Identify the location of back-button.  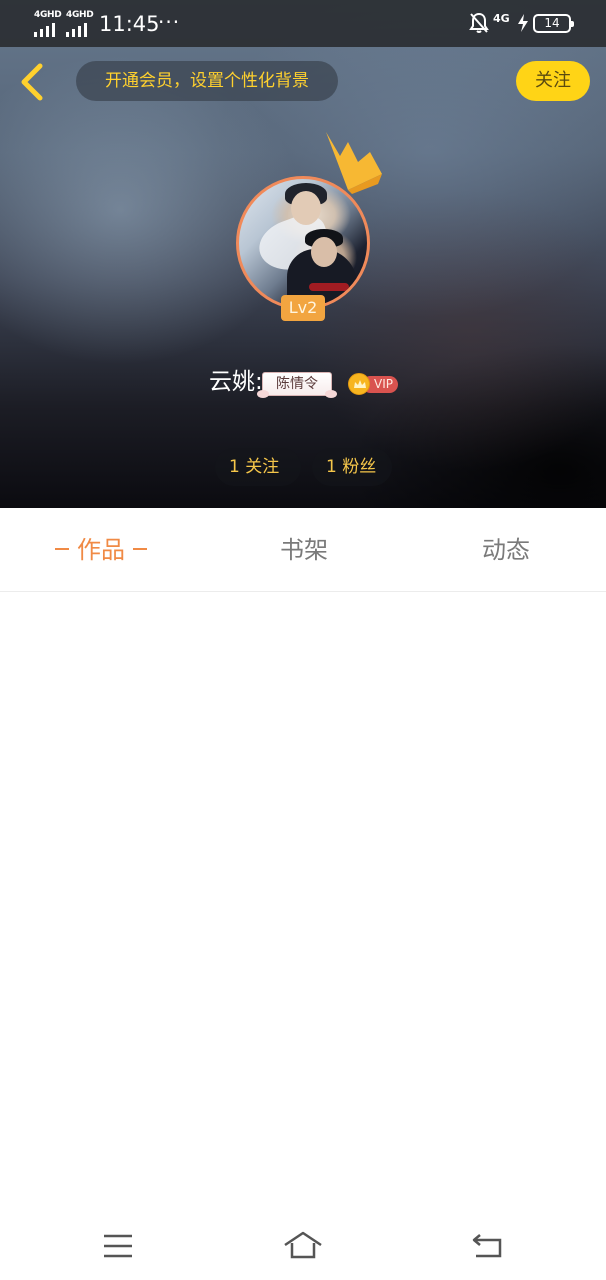
(32, 82).